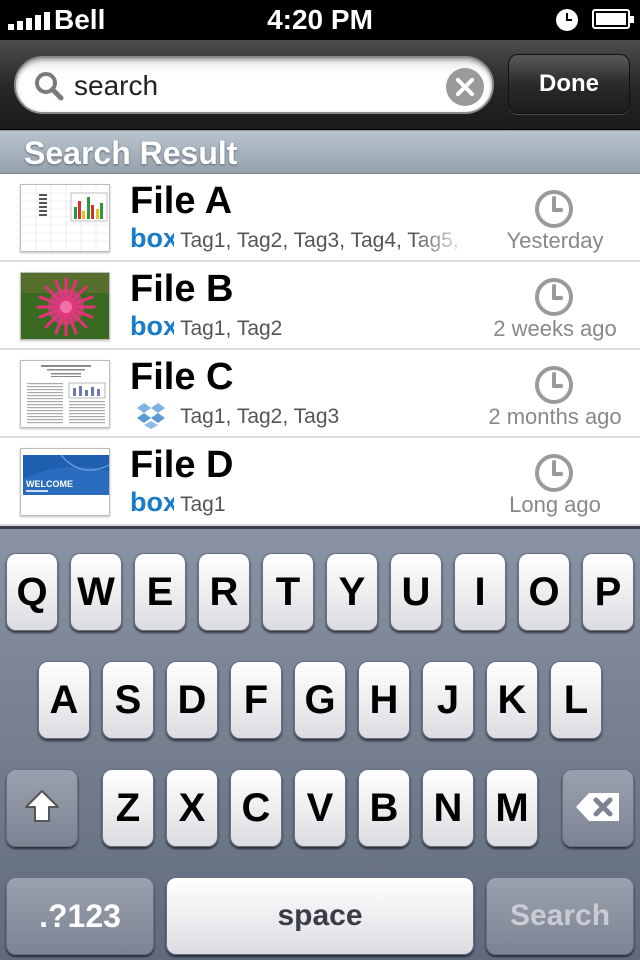  I want to click on result-row-file-b: File B box Tag1, Tag2 2 weeks ago, so click(320, 306).